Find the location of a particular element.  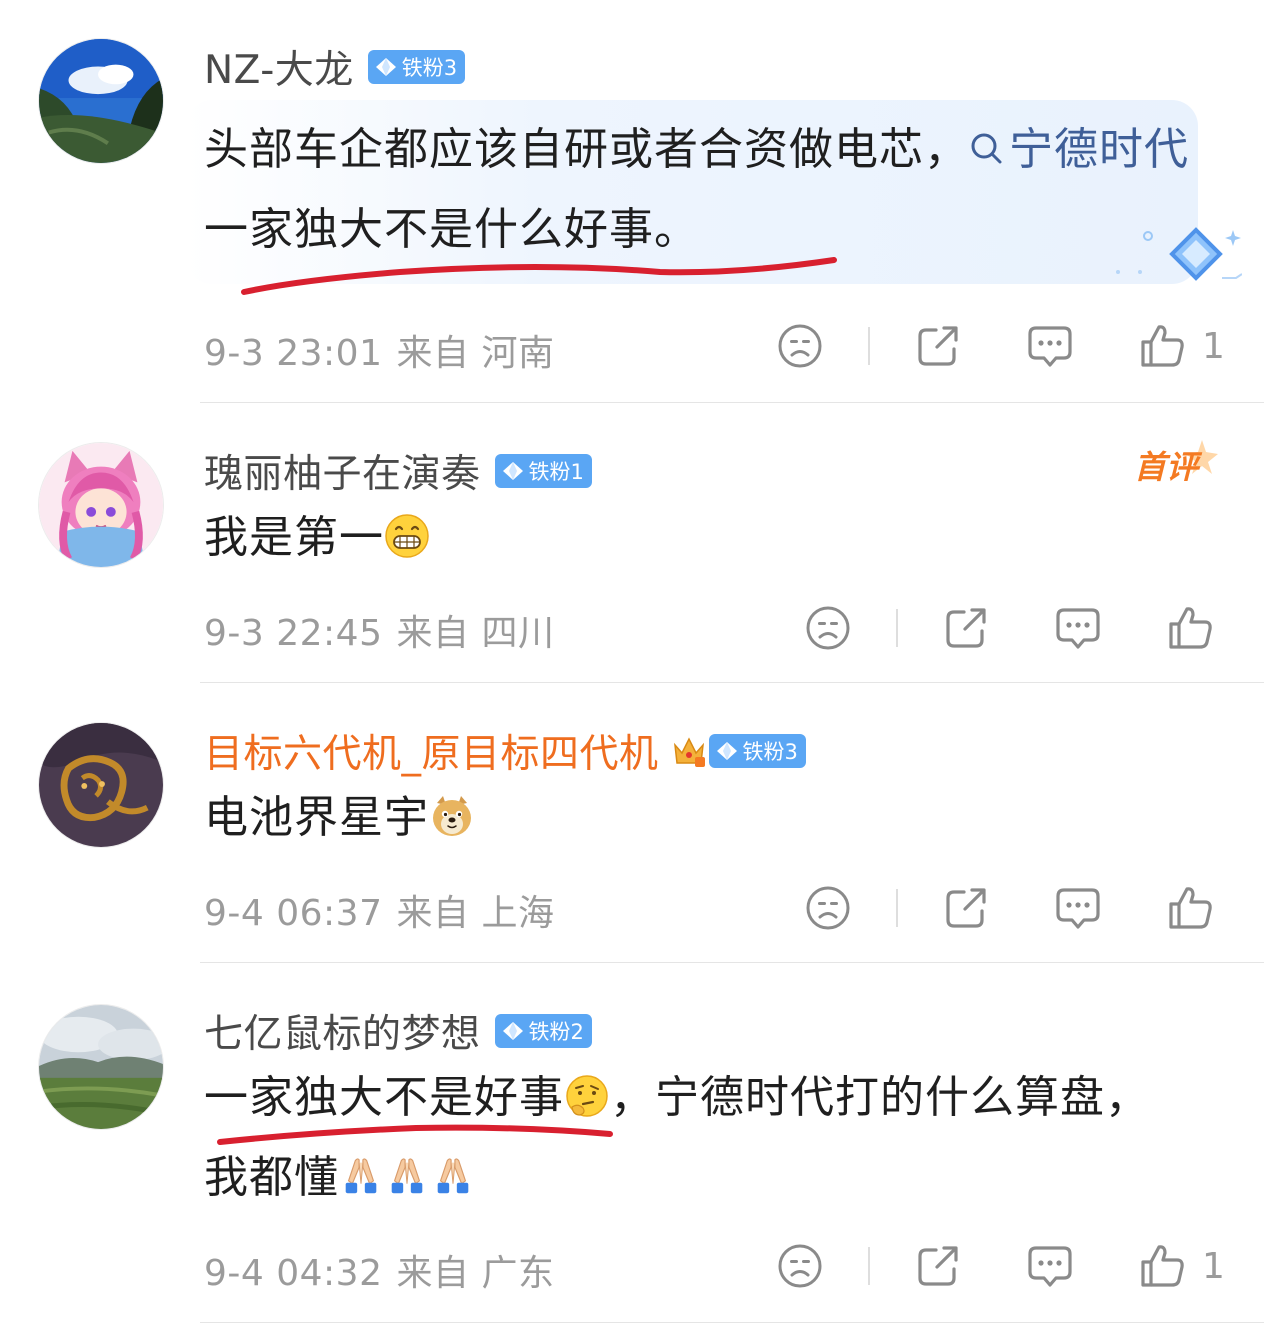

doge-emoji-icon is located at coordinates (452, 816).